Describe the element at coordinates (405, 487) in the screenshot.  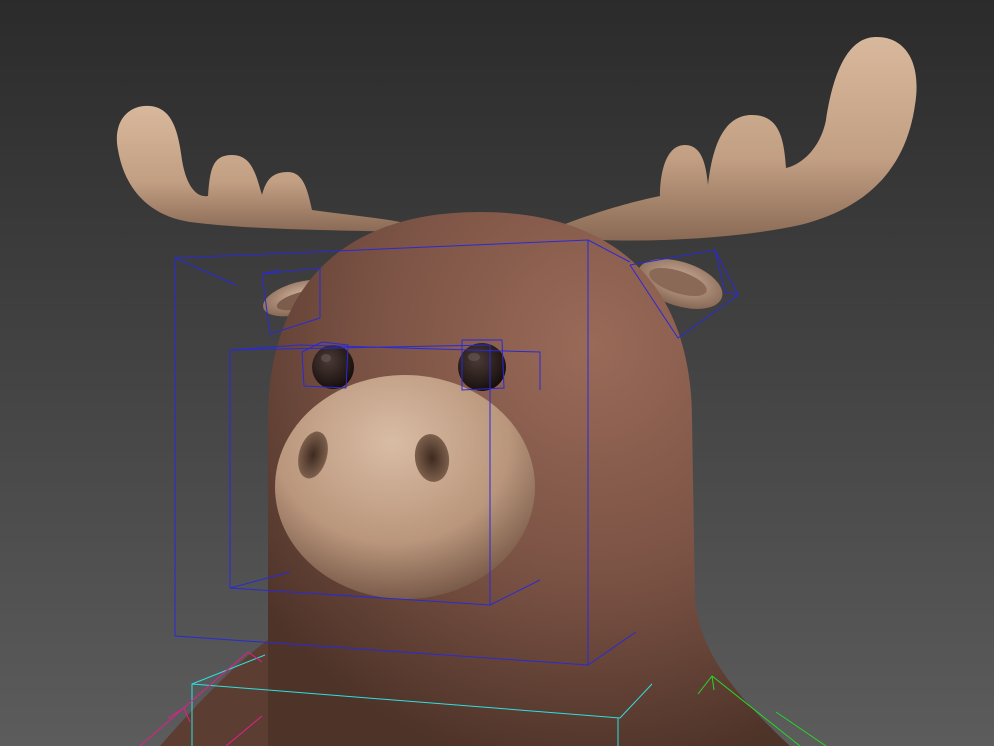
I see `moose-snout` at that location.